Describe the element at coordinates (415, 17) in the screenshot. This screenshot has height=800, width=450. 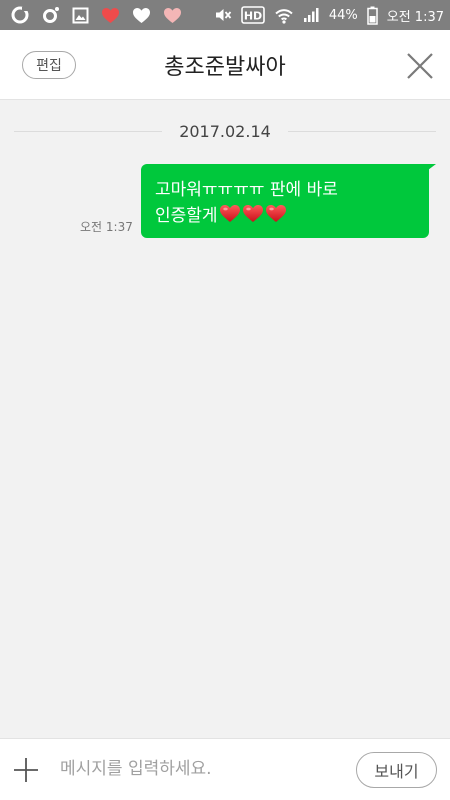
I see `status-time: 오전 1:37` at that location.